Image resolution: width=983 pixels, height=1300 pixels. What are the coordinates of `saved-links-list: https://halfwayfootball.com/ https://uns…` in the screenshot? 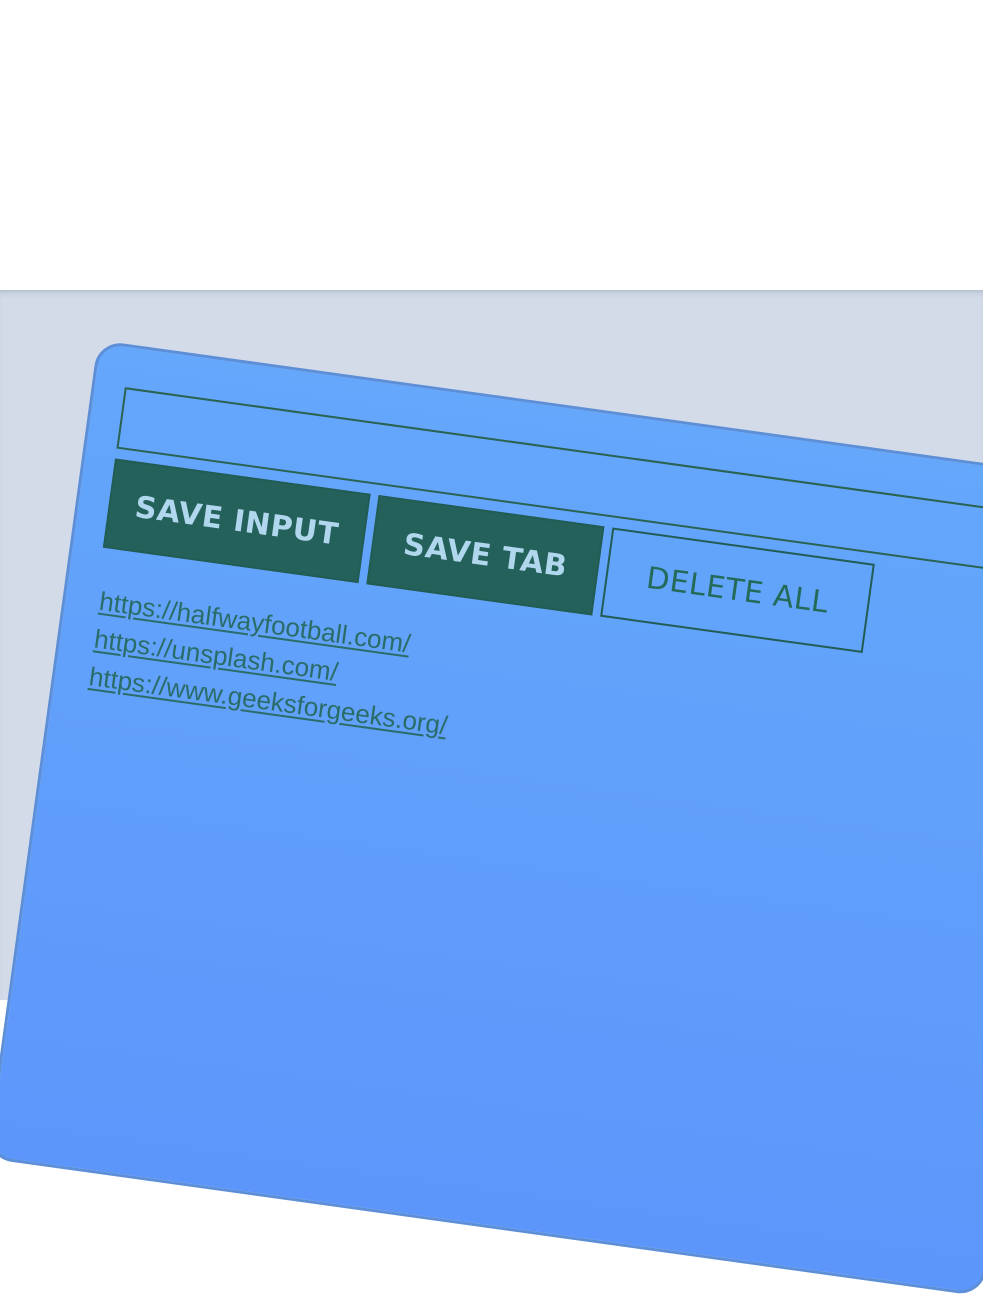 It's located at (273, 663).